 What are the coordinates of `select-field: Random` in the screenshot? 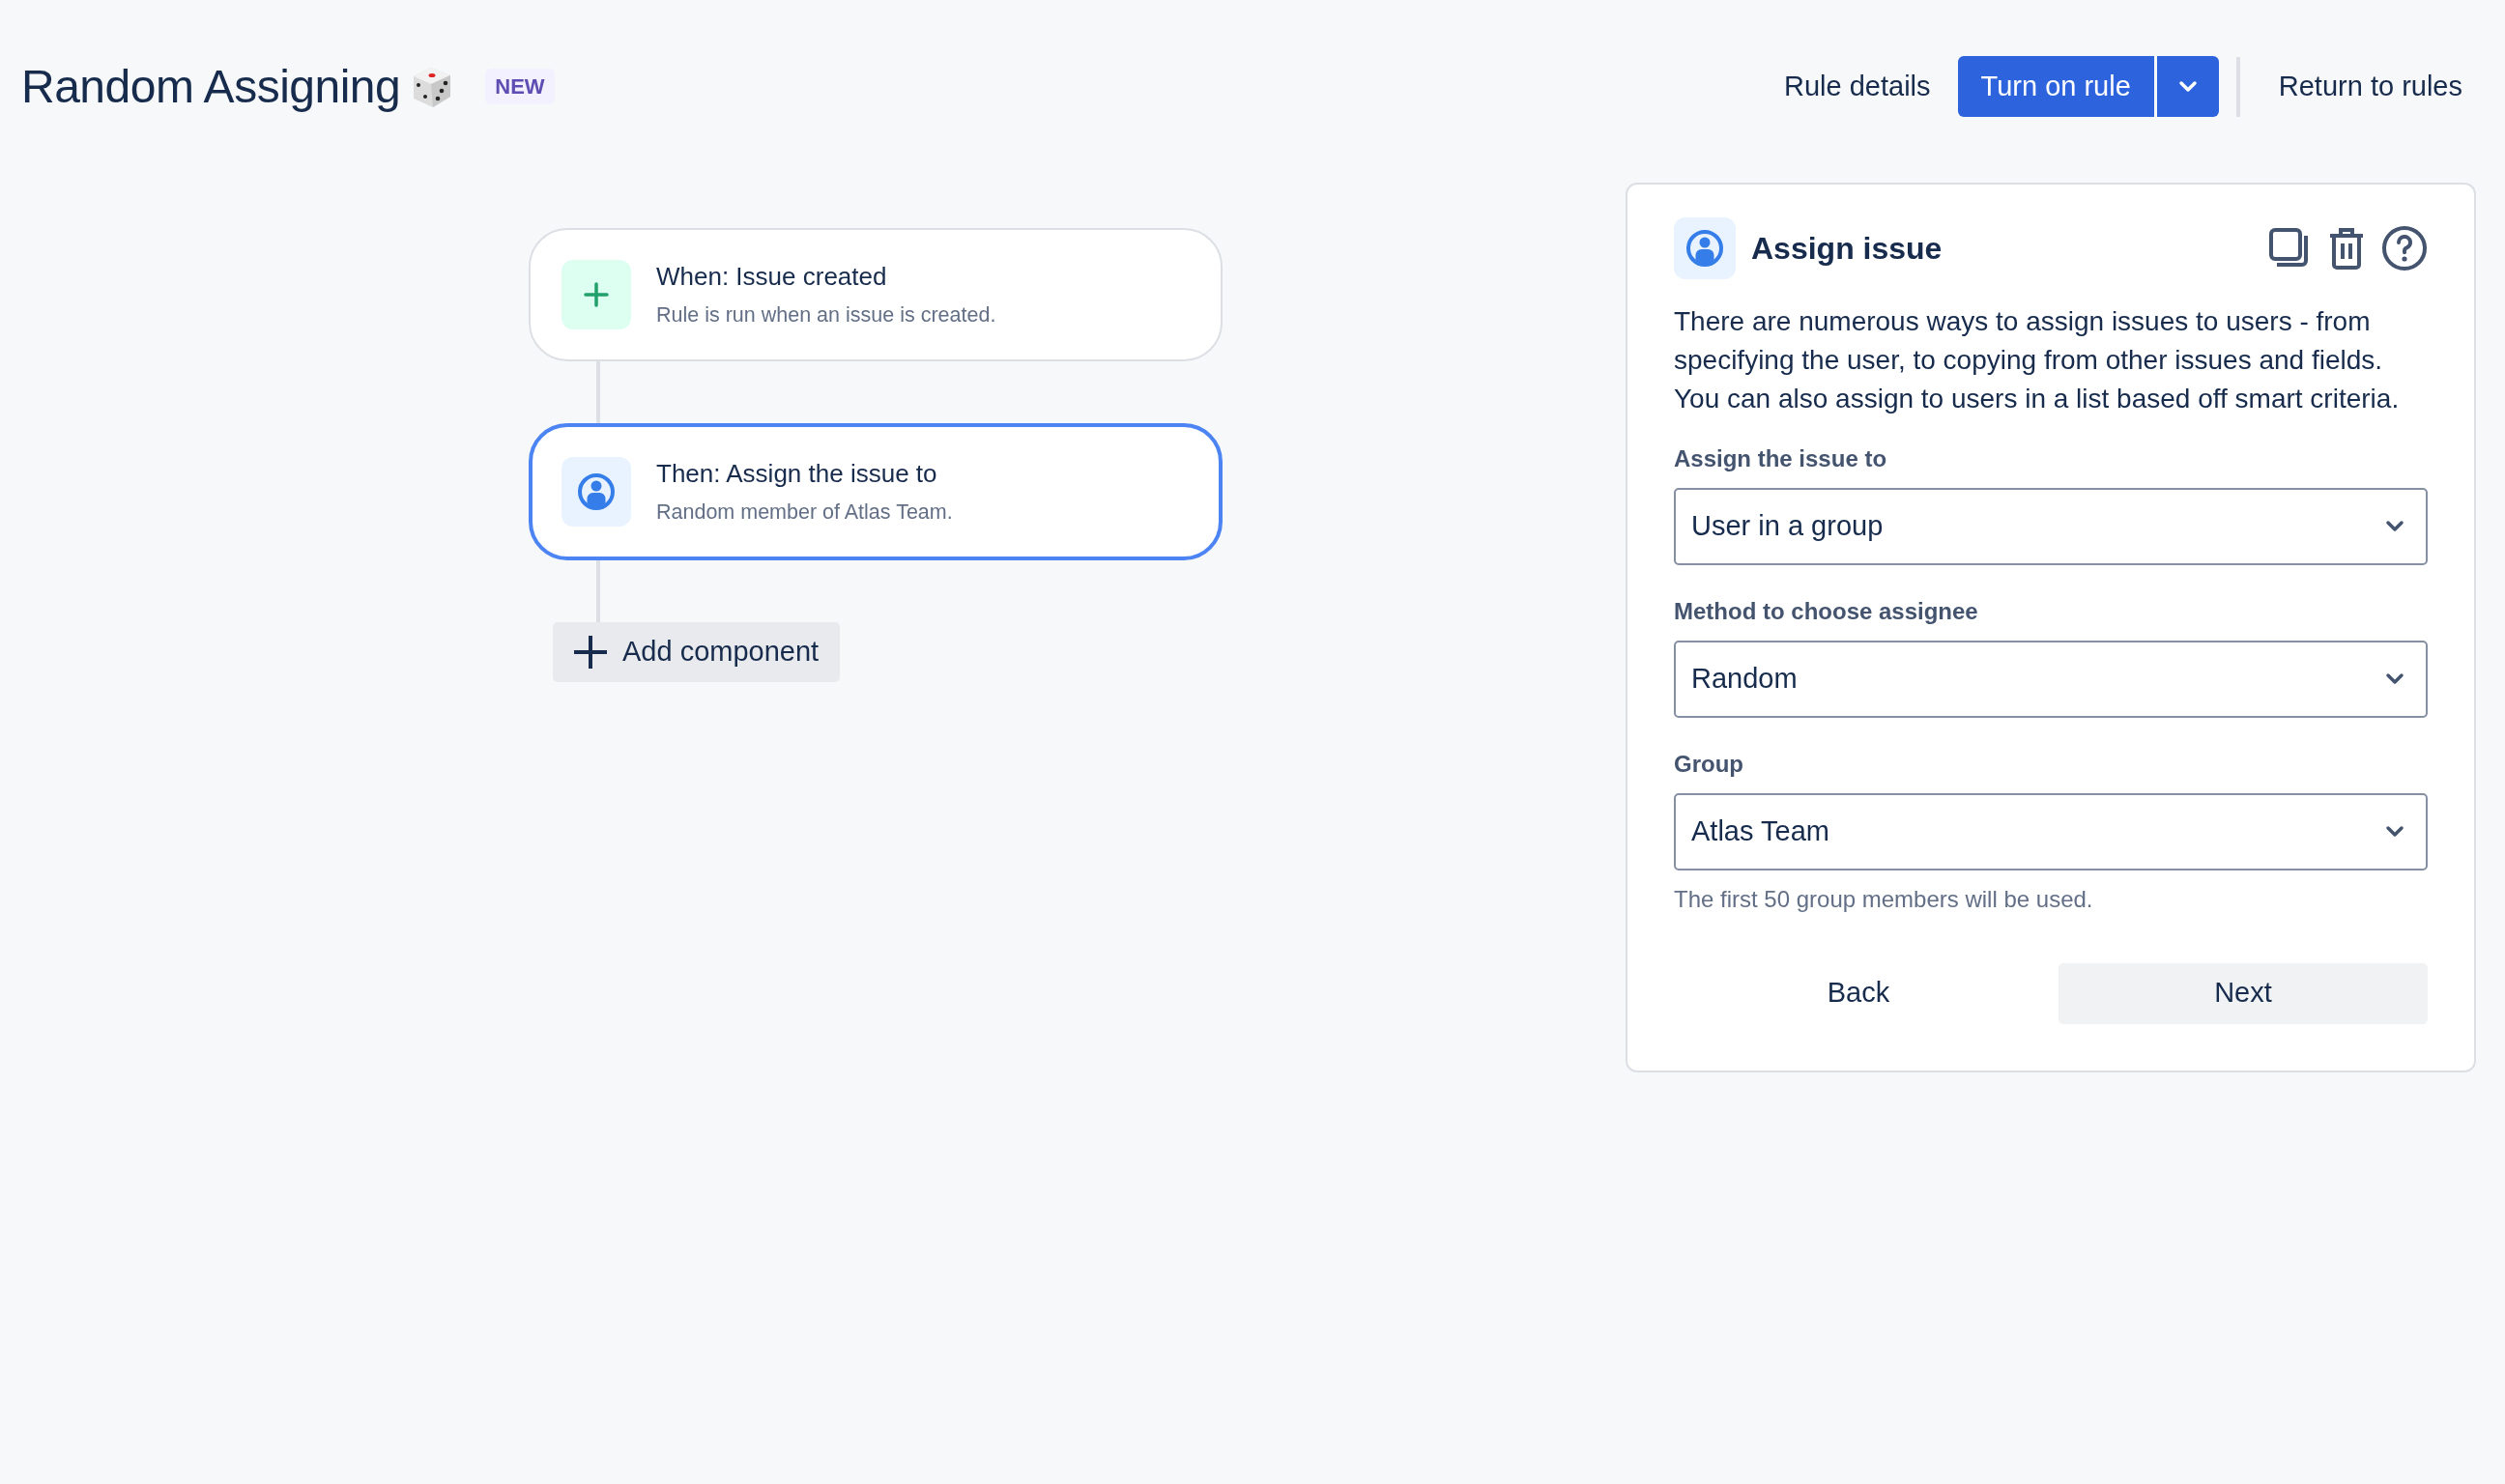 It's located at (2051, 679).